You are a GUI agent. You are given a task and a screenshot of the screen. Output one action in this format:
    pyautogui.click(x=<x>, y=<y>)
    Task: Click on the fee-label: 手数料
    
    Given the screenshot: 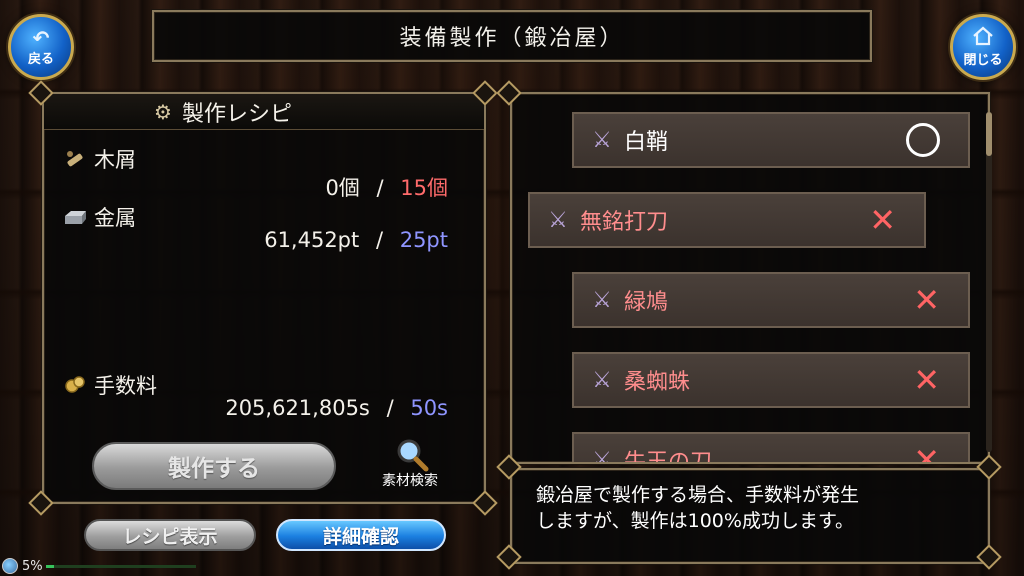 What is the action you would take?
    pyautogui.click(x=125, y=386)
    